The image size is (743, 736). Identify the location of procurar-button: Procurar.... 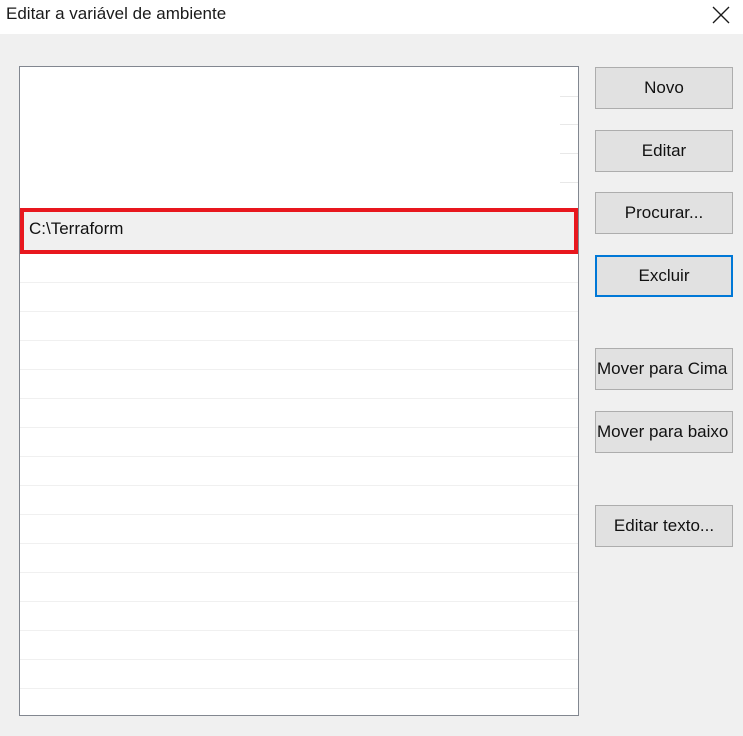
(664, 213).